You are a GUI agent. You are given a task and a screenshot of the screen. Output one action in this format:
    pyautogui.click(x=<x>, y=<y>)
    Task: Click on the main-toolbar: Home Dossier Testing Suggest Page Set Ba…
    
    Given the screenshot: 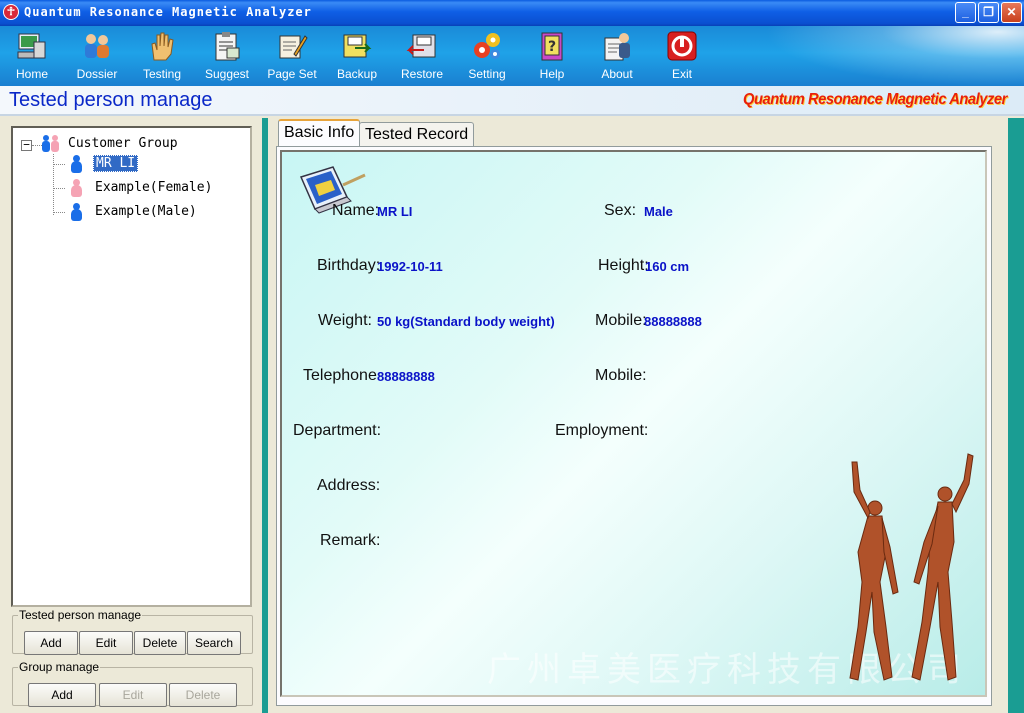 What is the action you would take?
    pyautogui.click(x=512, y=56)
    